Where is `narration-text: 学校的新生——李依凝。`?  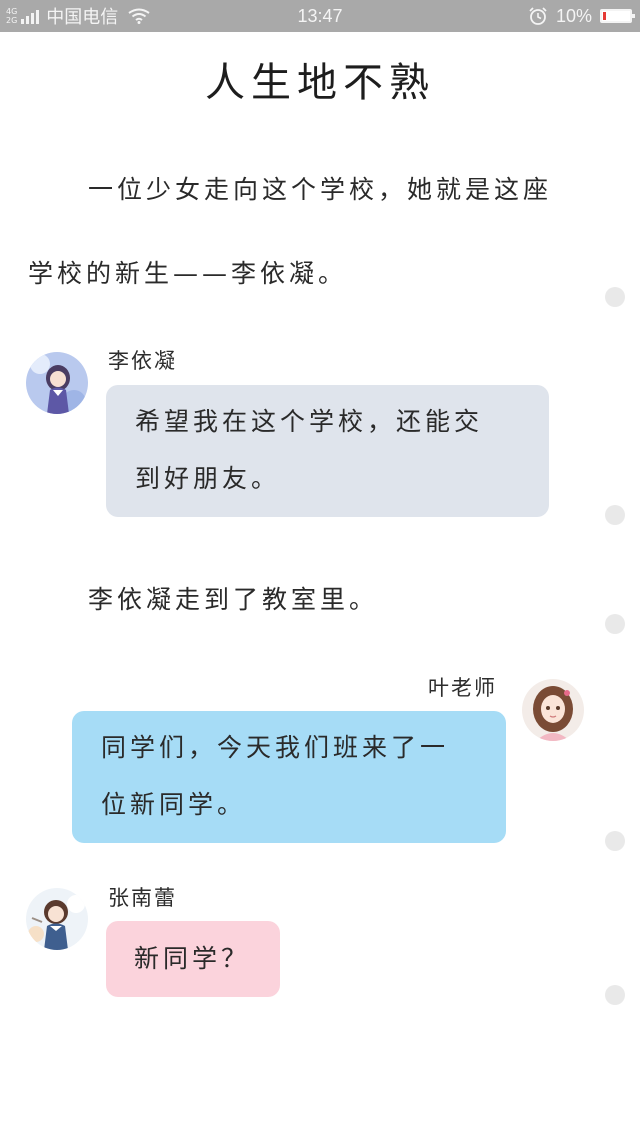
narration-text: 学校的新生——李依凝。 is located at coordinates (188, 273).